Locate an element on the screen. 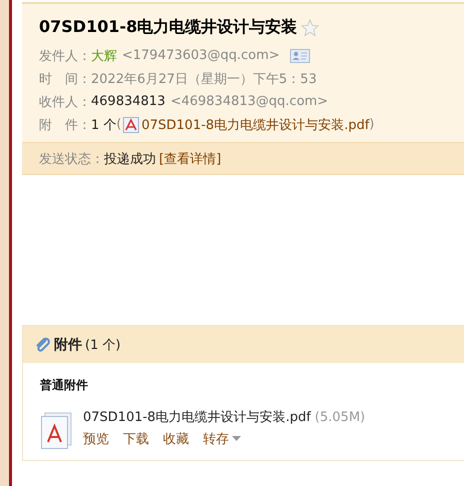  field-label: 收件人： is located at coordinates (65, 102).